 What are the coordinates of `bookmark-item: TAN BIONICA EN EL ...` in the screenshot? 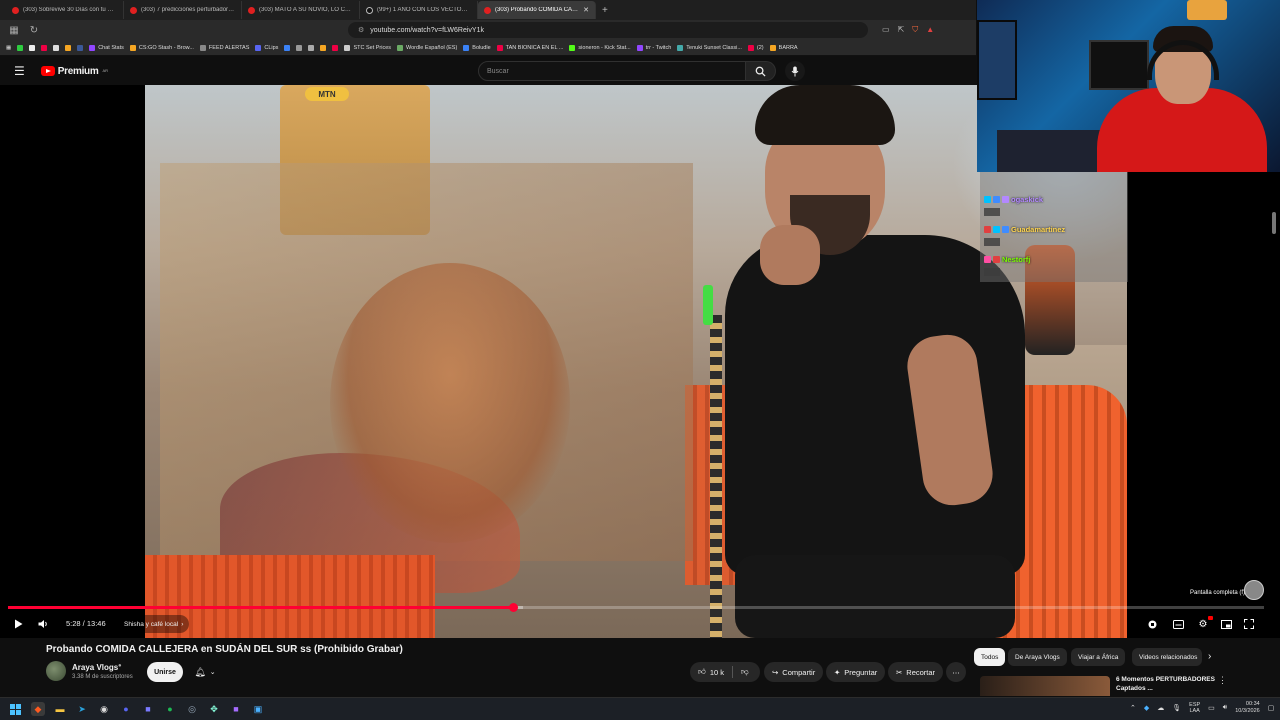 It's located at (529, 47).